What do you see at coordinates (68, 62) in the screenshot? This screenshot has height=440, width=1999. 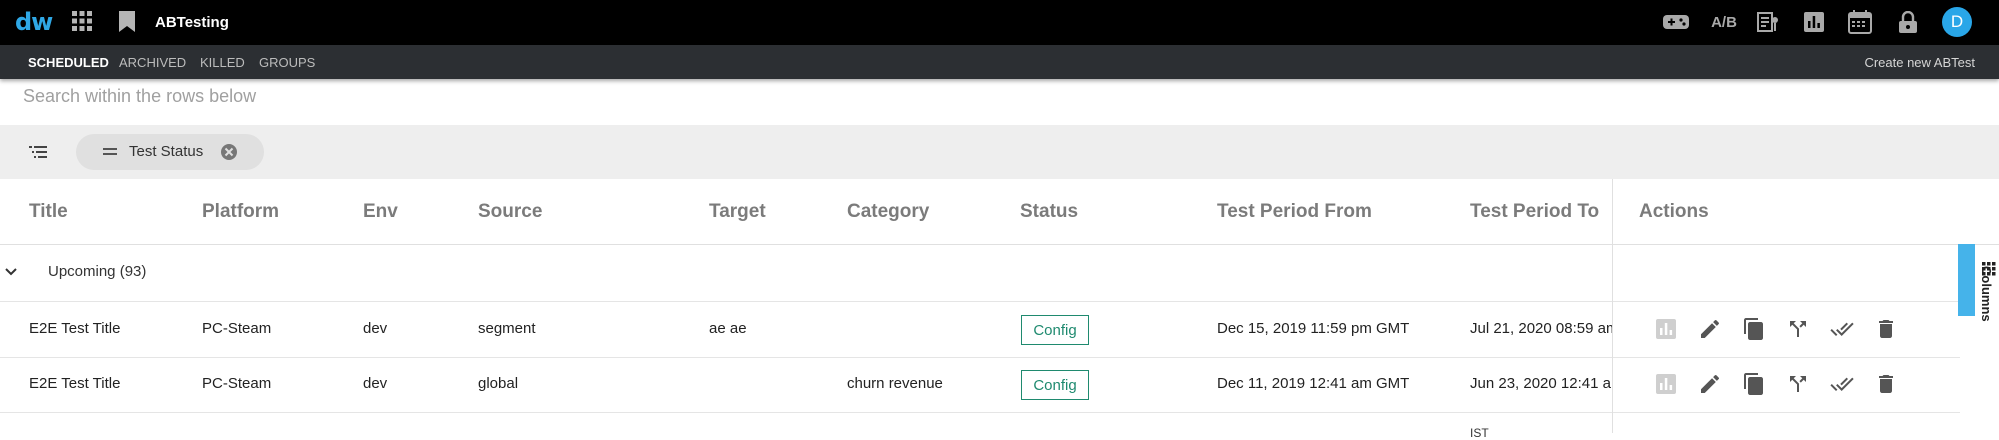 I see `tab-scheduled: SCHEDULED` at bounding box center [68, 62].